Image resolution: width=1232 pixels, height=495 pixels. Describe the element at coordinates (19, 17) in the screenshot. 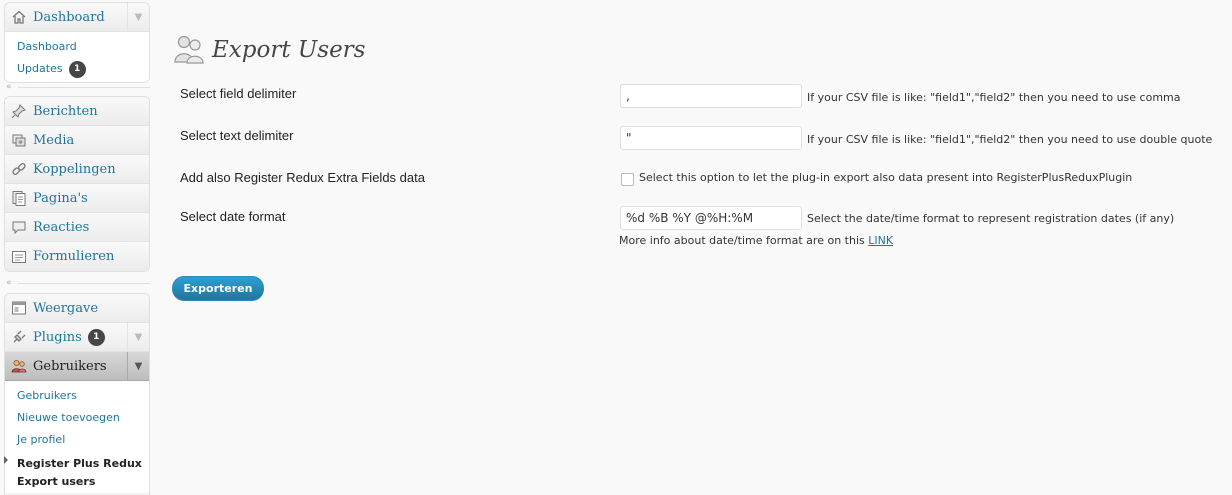

I see `home-icon` at that location.